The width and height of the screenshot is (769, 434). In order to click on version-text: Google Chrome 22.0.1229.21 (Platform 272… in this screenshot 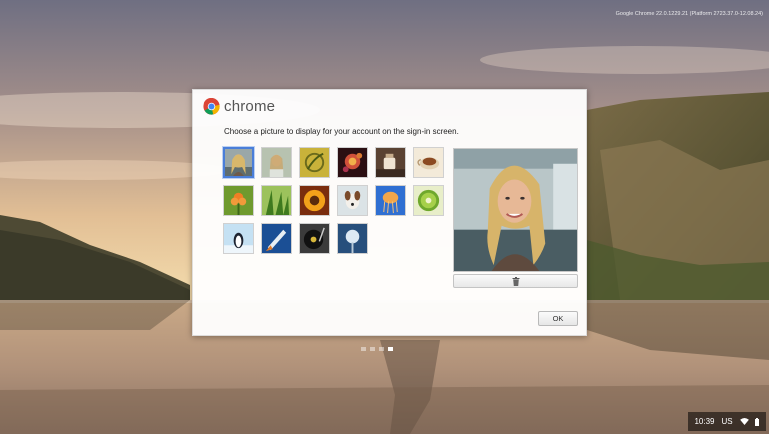, I will do `click(689, 14)`.